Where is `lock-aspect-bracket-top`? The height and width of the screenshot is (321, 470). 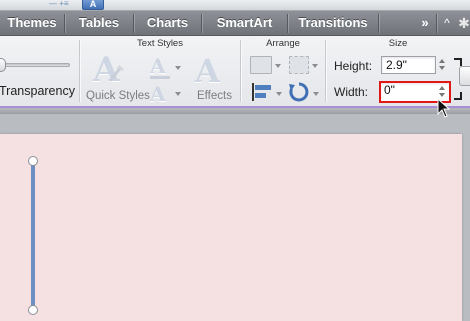 lock-aspect-bracket-top is located at coordinates (458, 62).